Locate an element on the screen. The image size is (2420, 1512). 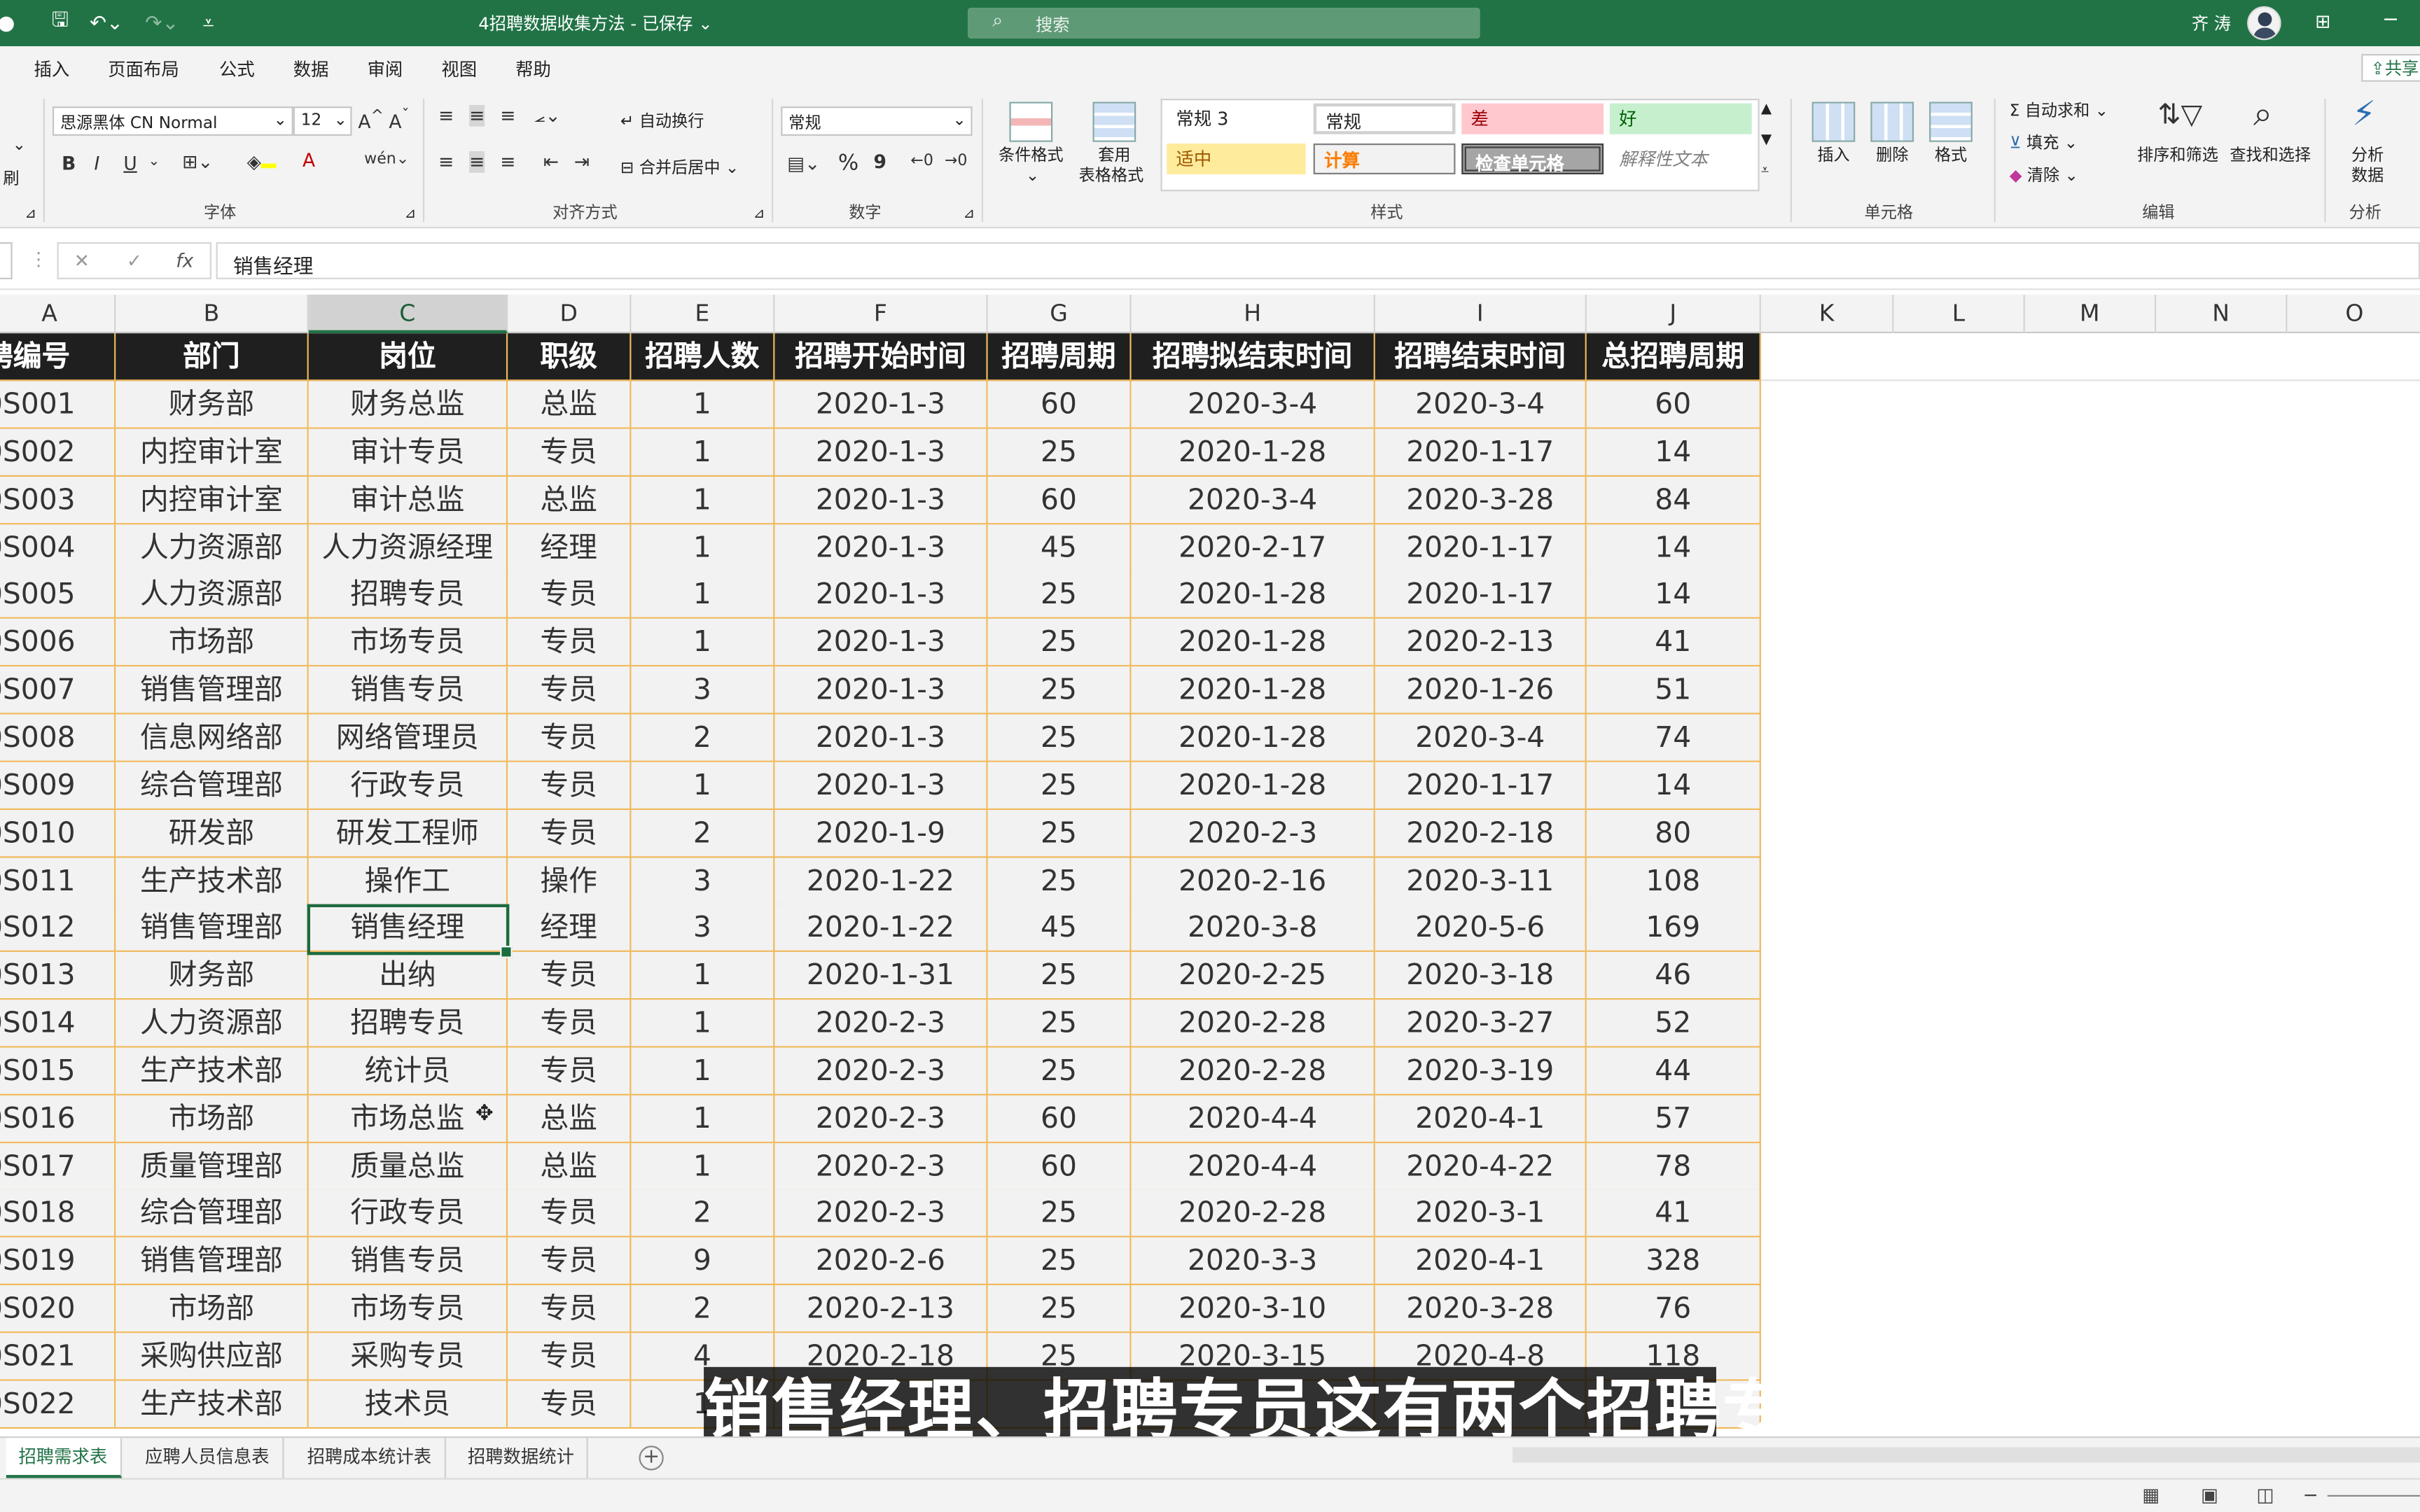
style-neutral: 适中 is located at coordinates (1236, 159).